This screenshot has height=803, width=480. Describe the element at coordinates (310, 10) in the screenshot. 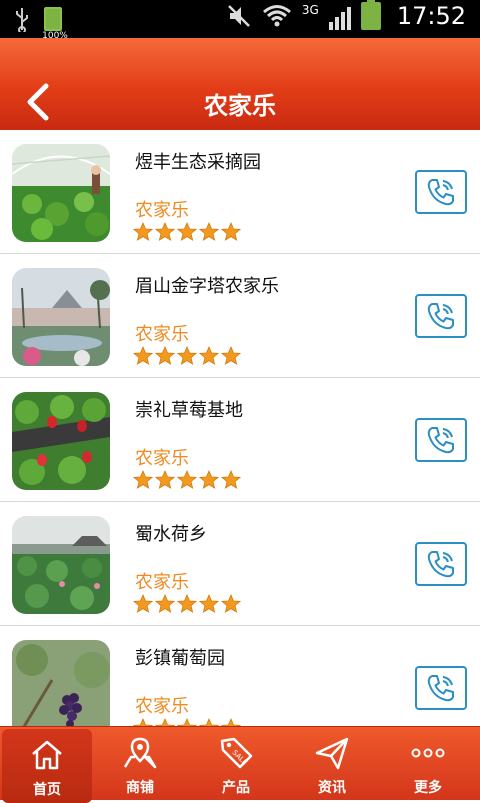

I see `network-type: 3G` at that location.